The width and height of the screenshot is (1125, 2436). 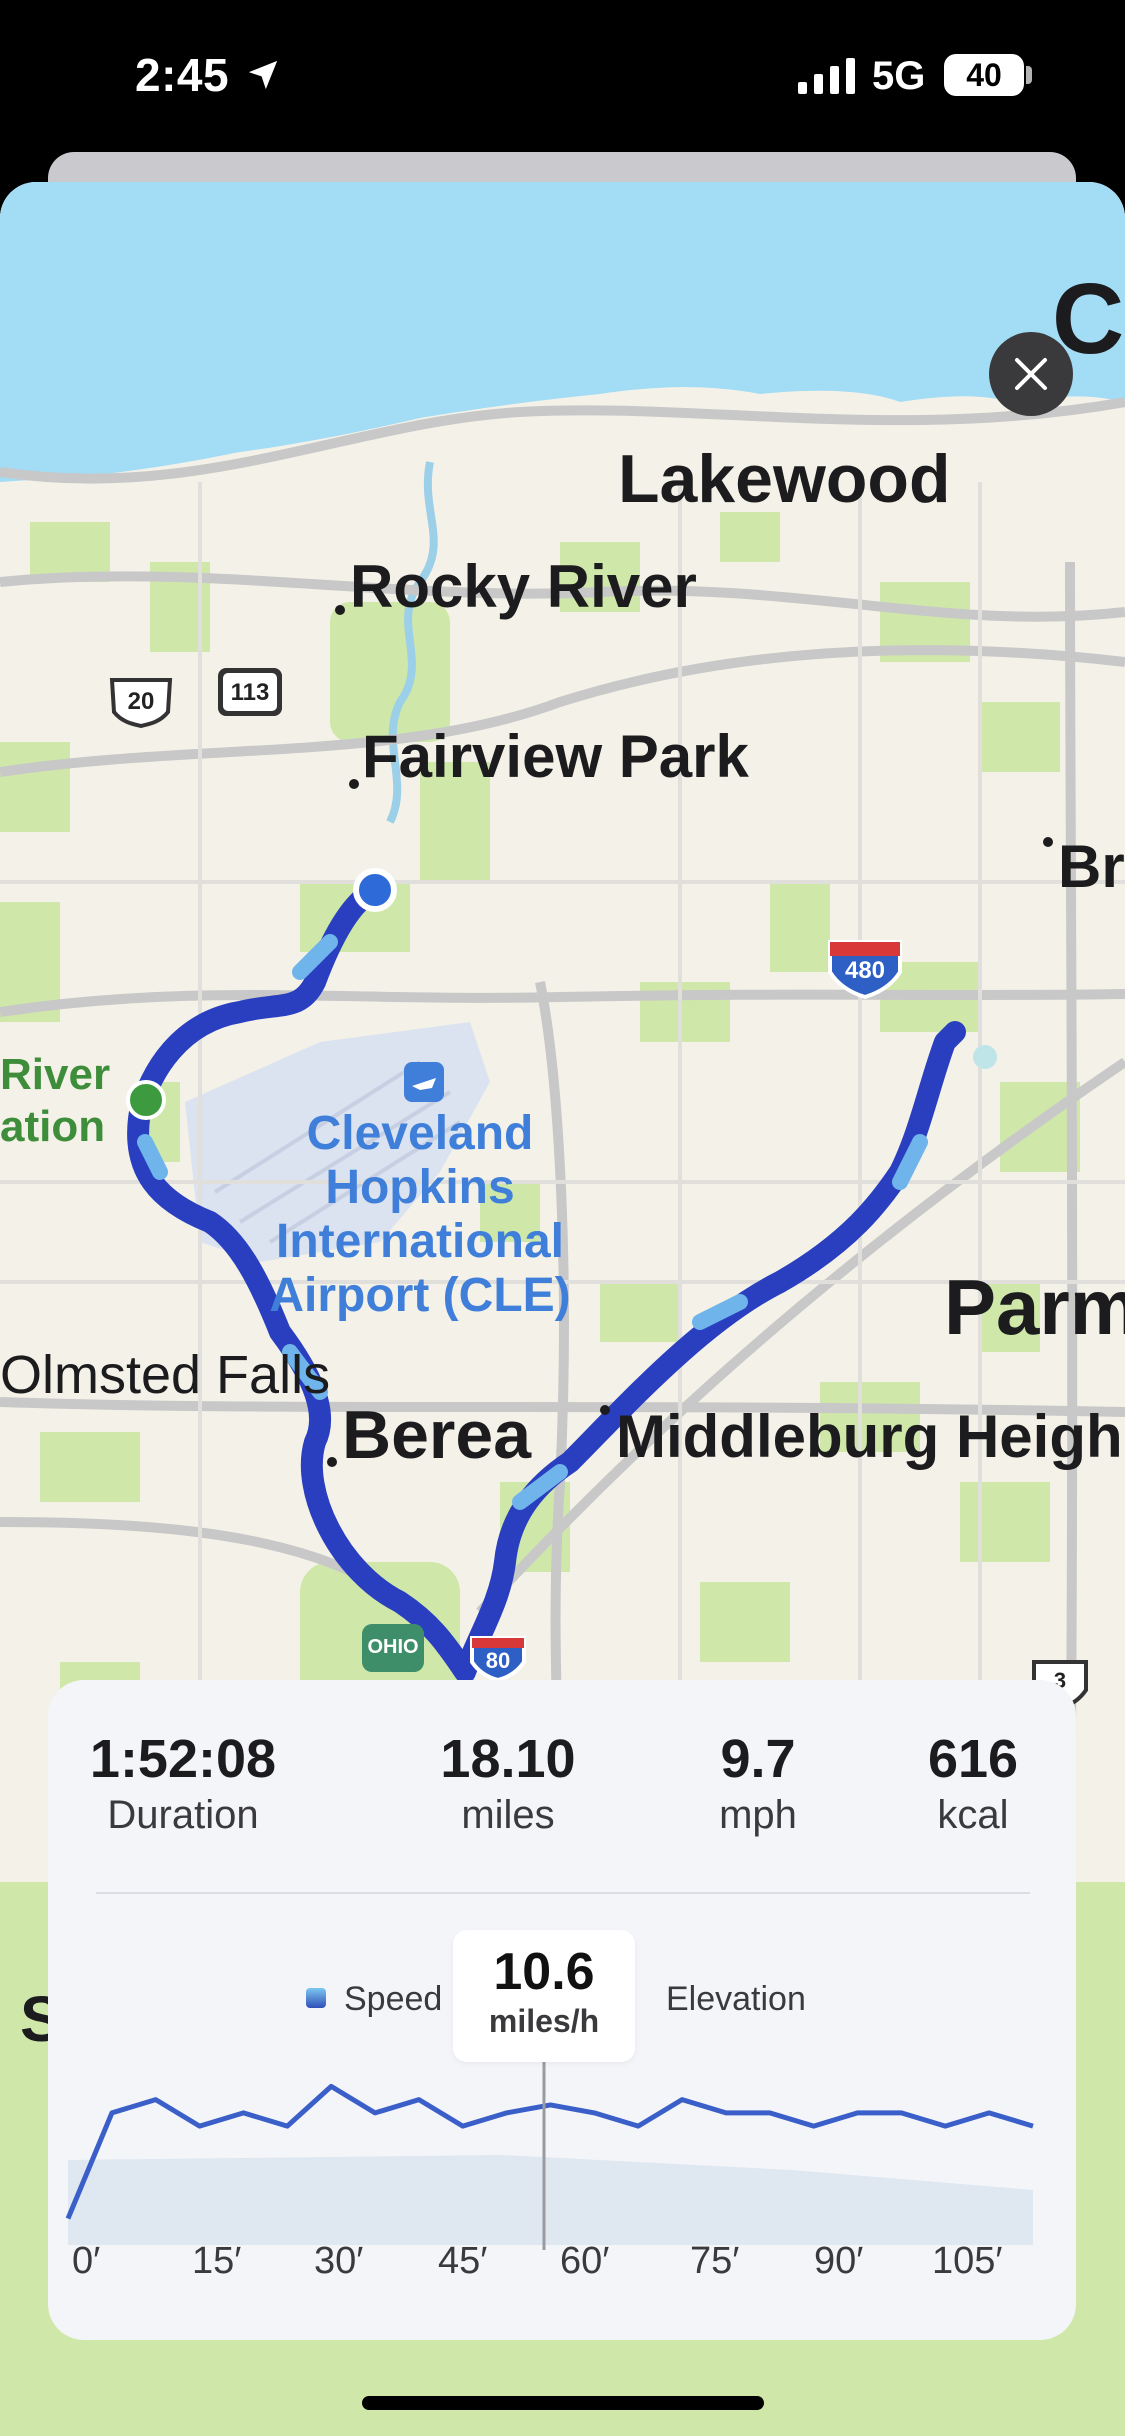 What do you see at coordinates (865, 970) in the screenshot?
I see `i-480-shield: 480` at bounding box center [865, 970].